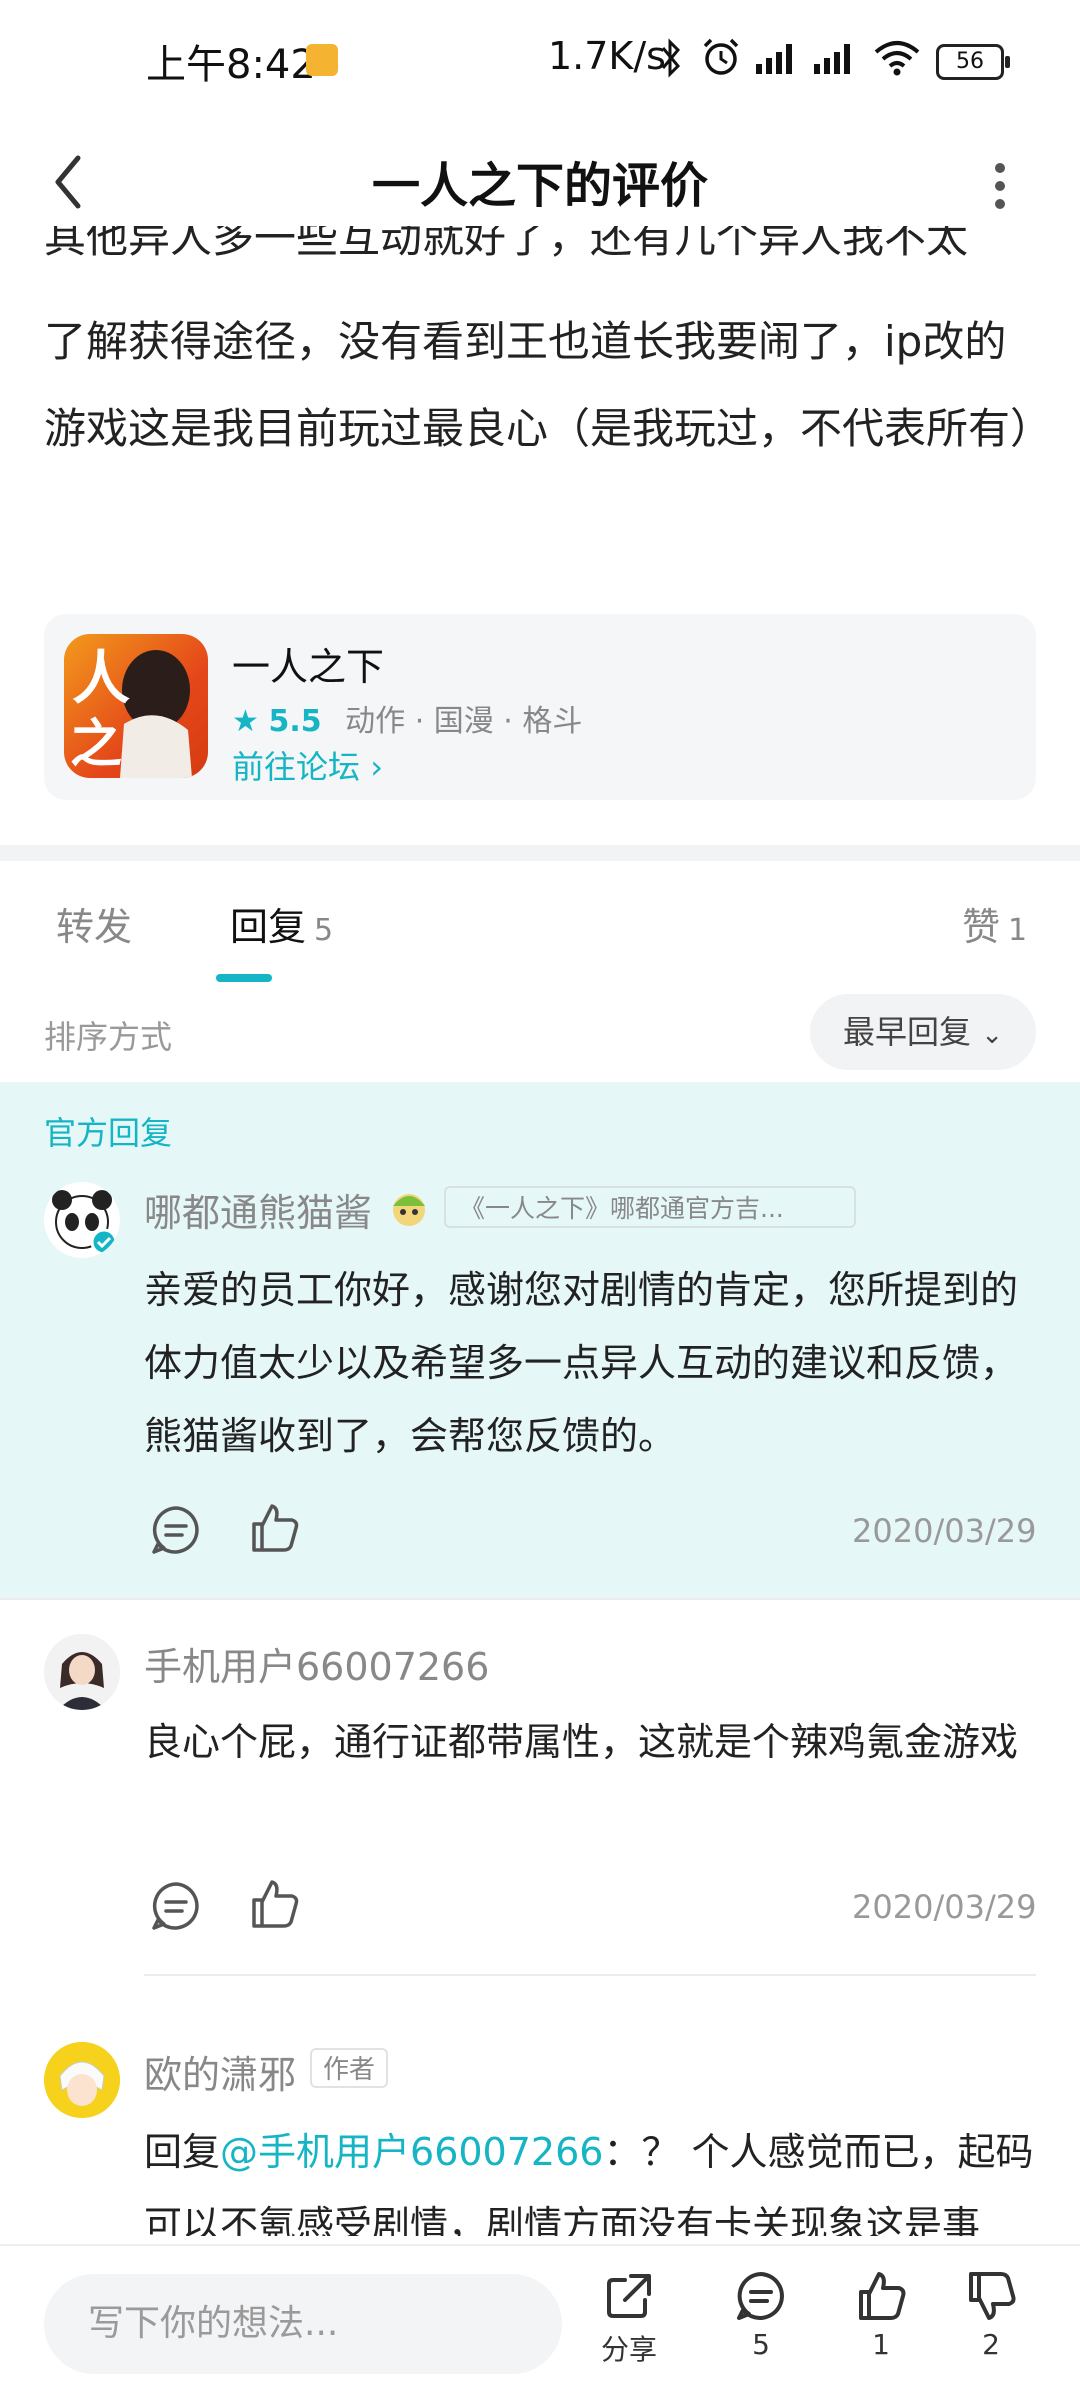 The width and height of the screenshot is (1080, 2402). Describe the element at coordinates (108, 1133) in the screenshot. I see `official-reply-label: 官方回复` at that location.